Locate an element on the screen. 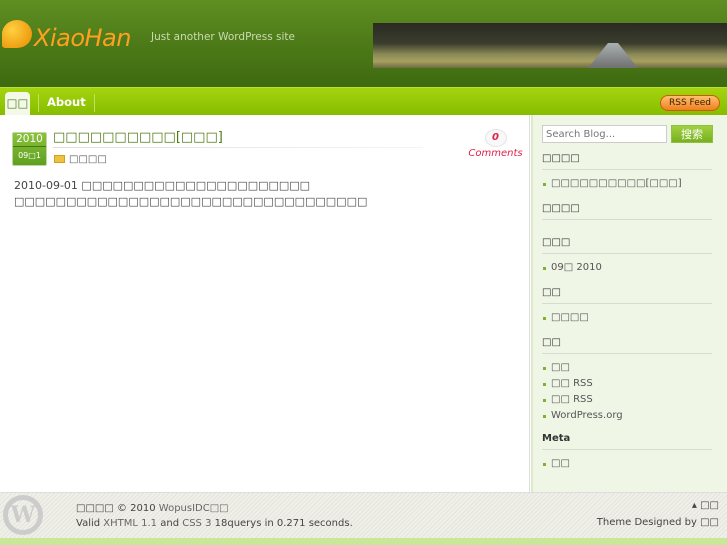 This screenshot has width=727, height=545. header-banner-image is located at coordinates (550, 45).